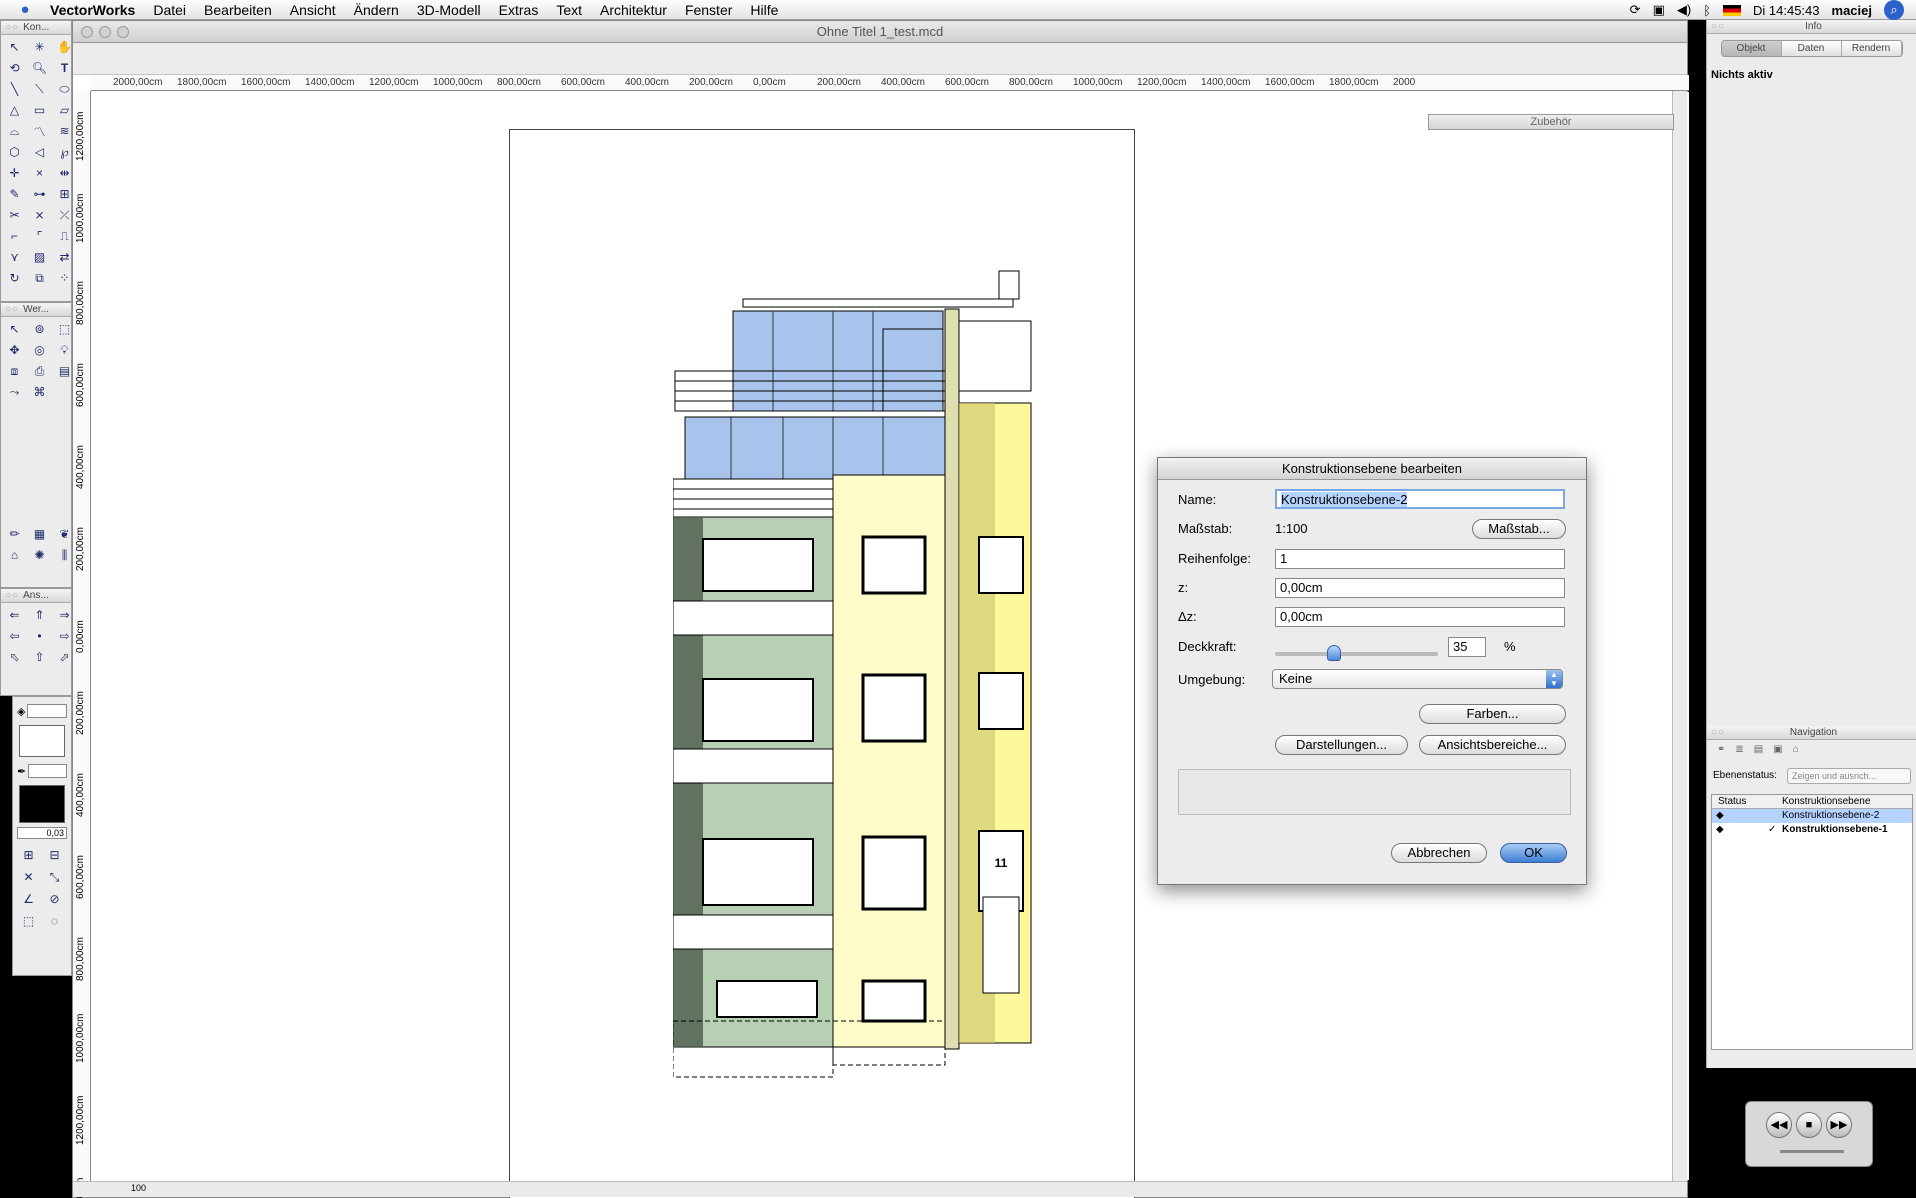  Describe the element at coordinates (14, 555) in the screenshot. I see `stairs-icon: ⌂` at that location.